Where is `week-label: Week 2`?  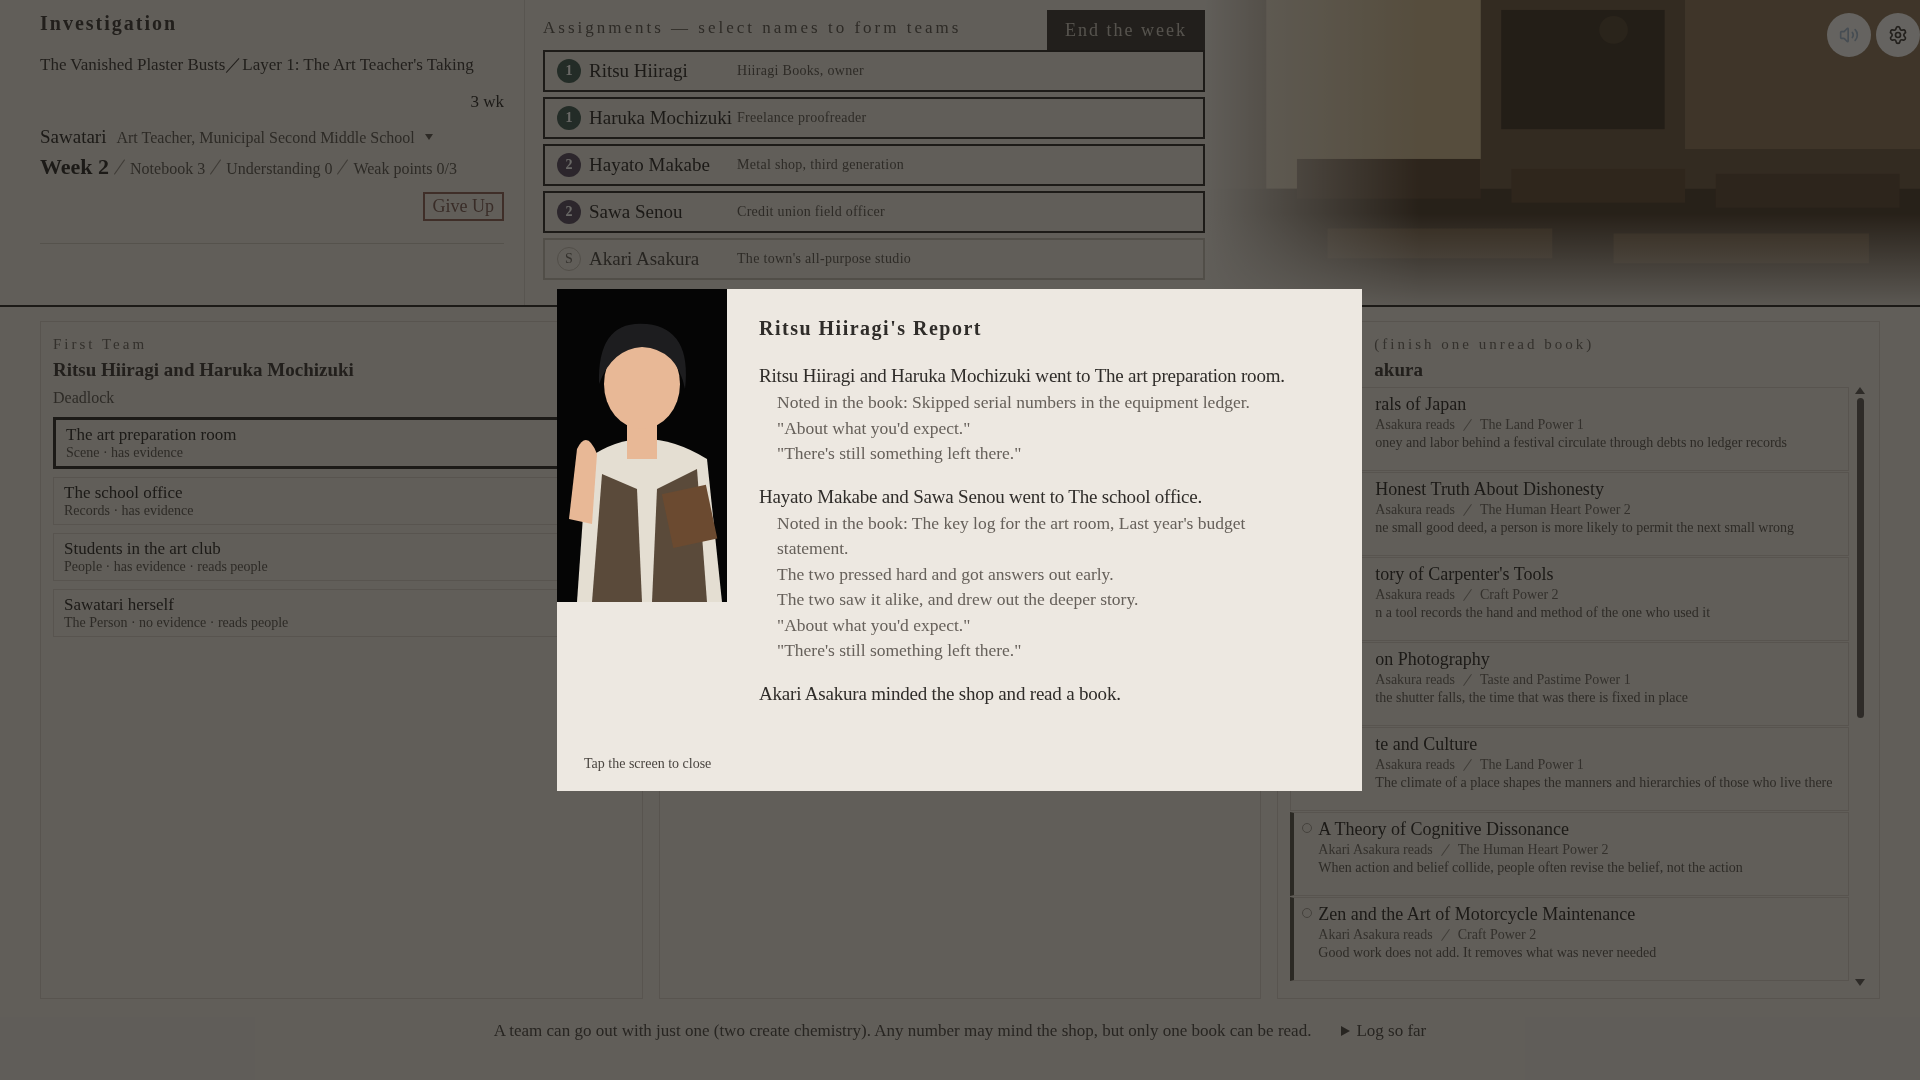
week-label: Week 2 is located at coordinates (75, 167).